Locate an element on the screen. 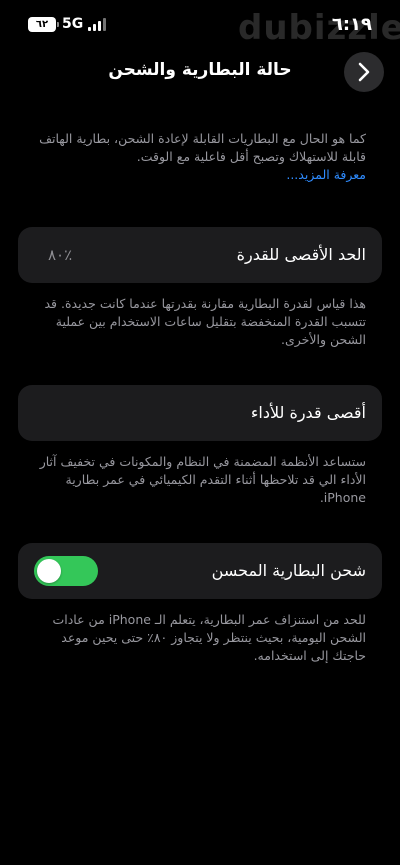  navigation-bar: حالة البطارية والشحن is located at coordinates (200, 72).